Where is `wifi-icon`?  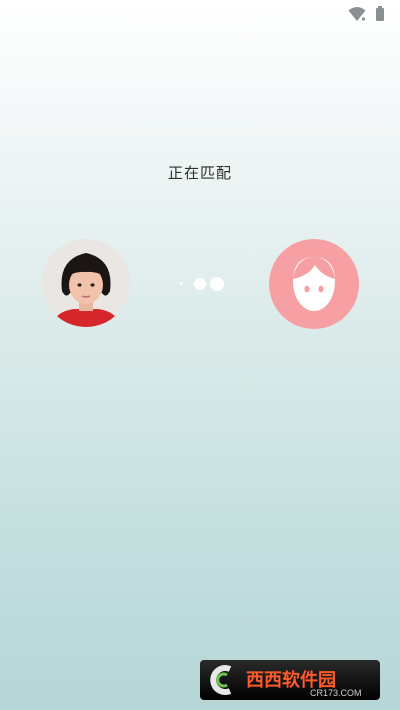
wifi-icon is located at coordinates (357, 14).